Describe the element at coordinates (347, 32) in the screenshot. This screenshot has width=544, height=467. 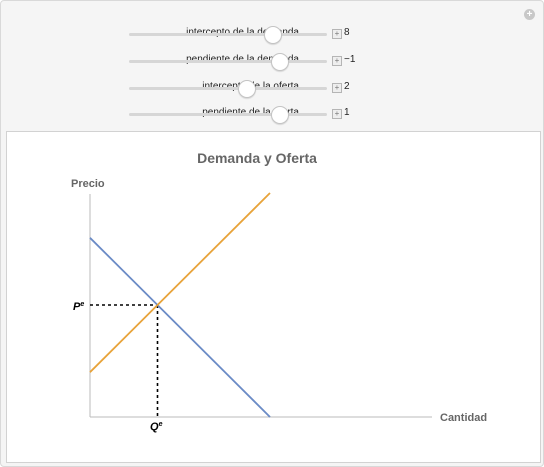
I see `demand-intercept-value: 8` at that location.